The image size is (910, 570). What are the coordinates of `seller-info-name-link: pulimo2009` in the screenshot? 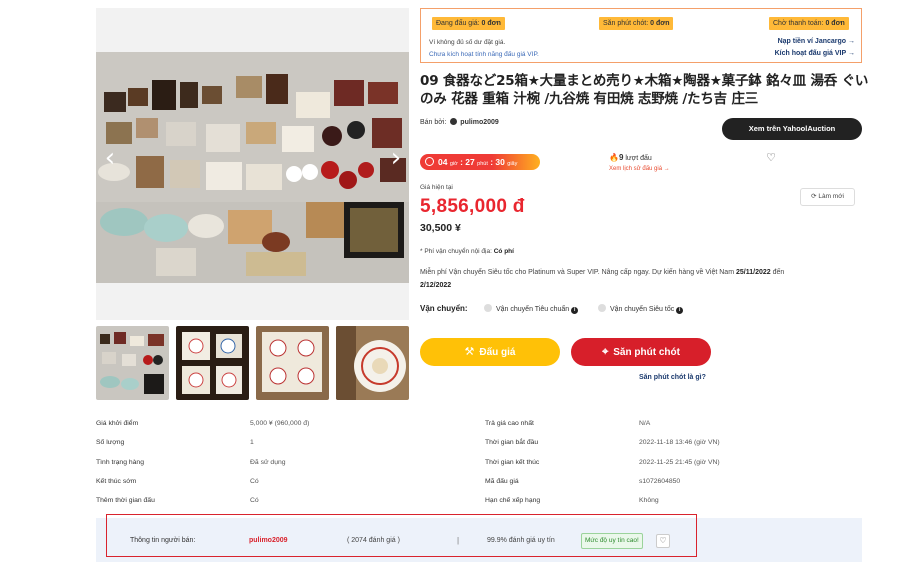 It's located at (268, 540).